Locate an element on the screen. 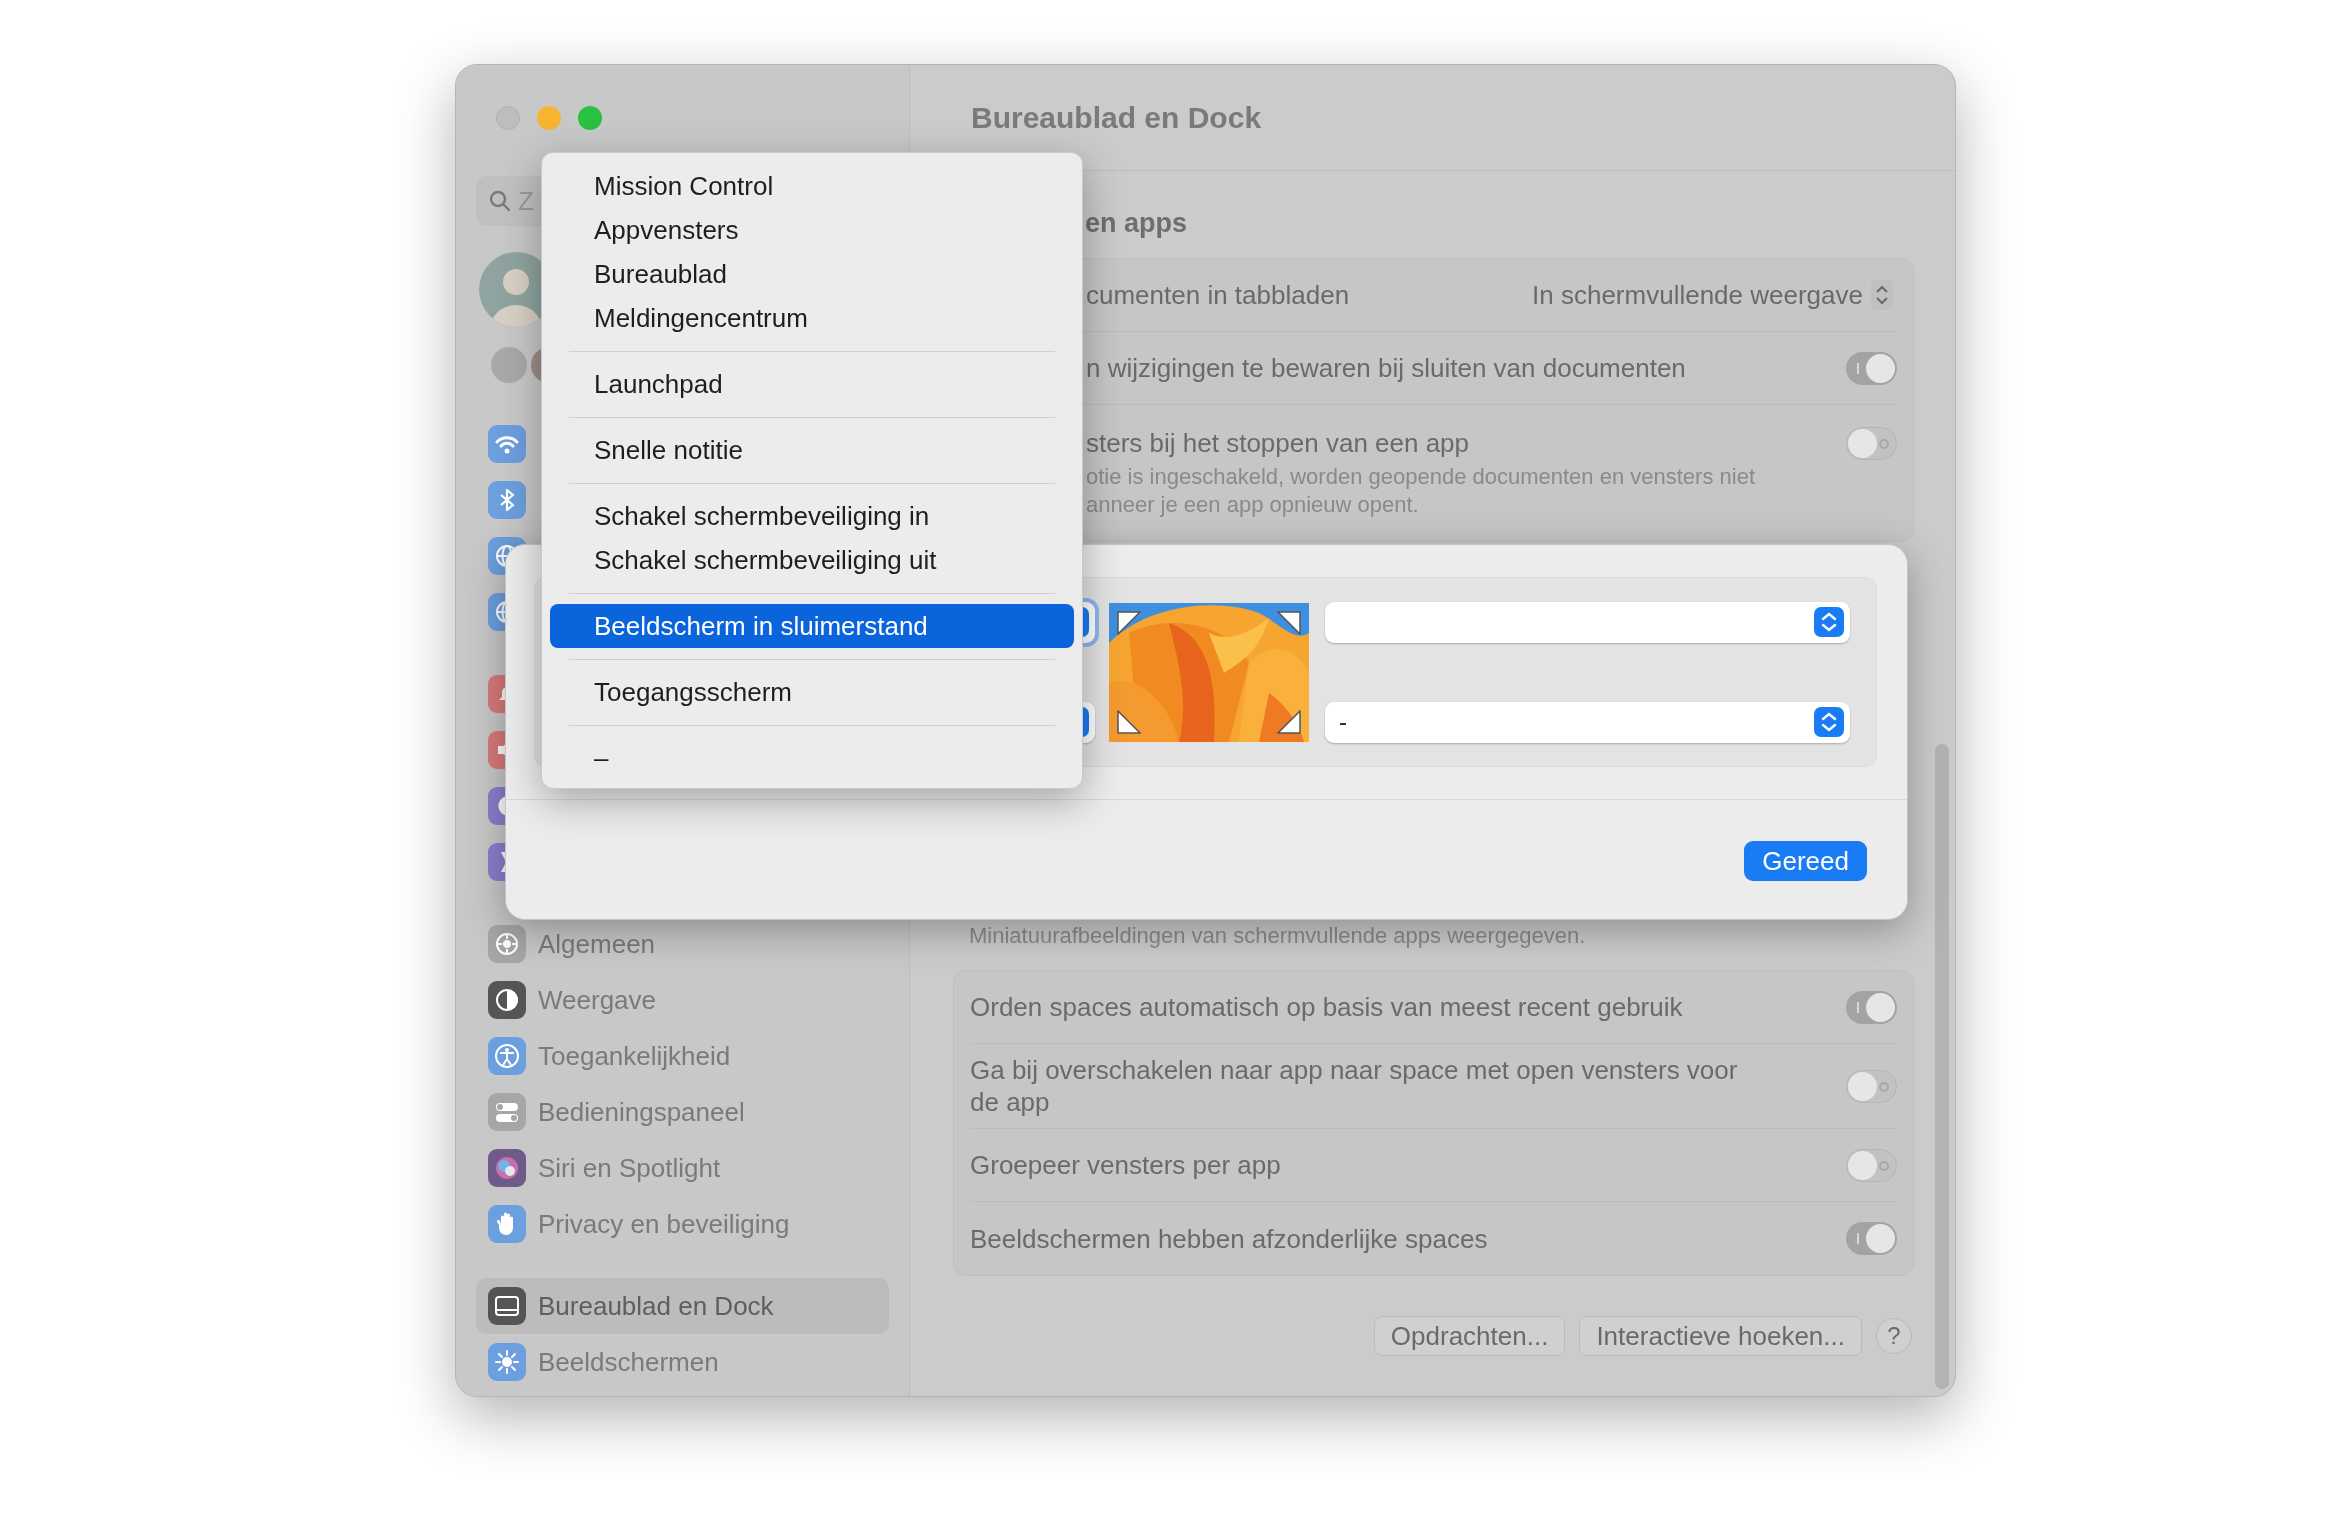 The height and width of the screenshot is (1514, 2340). setting-label: sters bij het stoppen van een app is located at coordinates (1278, 443).